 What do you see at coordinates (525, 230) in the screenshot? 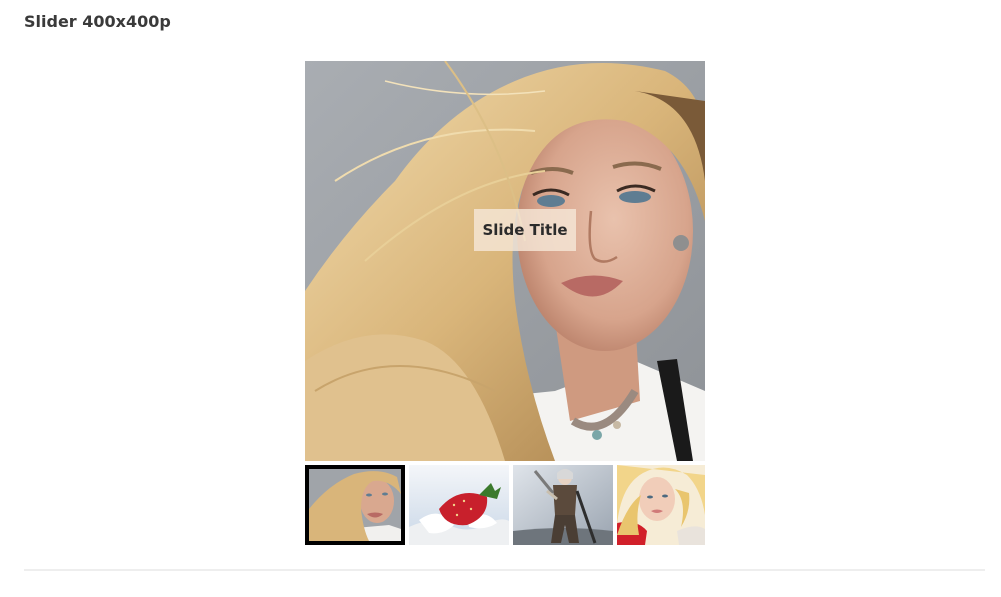
I see `slide-title: Slide Title` at bounding box center [525, 230].